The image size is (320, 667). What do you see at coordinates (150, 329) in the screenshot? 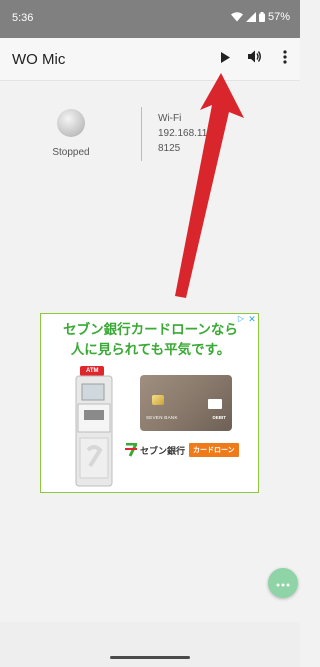
I see `ad-headline-line1: セブン銀行カードローンなら` at bounding box center [150, 329].